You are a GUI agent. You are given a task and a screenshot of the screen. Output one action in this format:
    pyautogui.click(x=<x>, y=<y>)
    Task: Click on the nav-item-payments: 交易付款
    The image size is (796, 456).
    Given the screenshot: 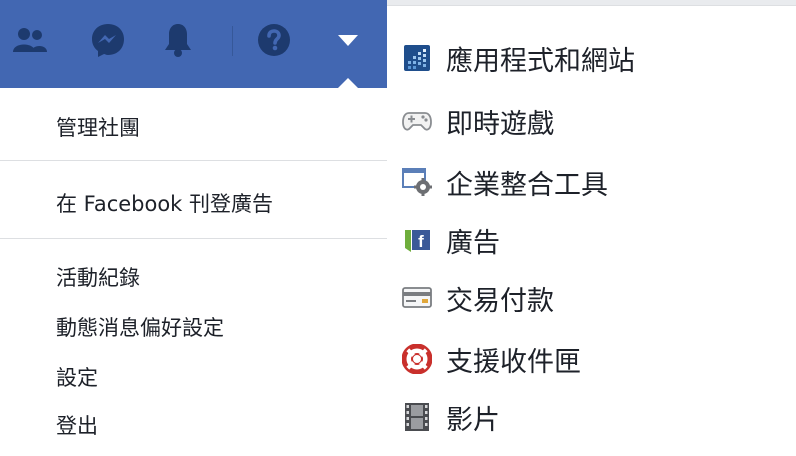 What is the action you would take?
    pyautogui.click(x=478, y=298)
    